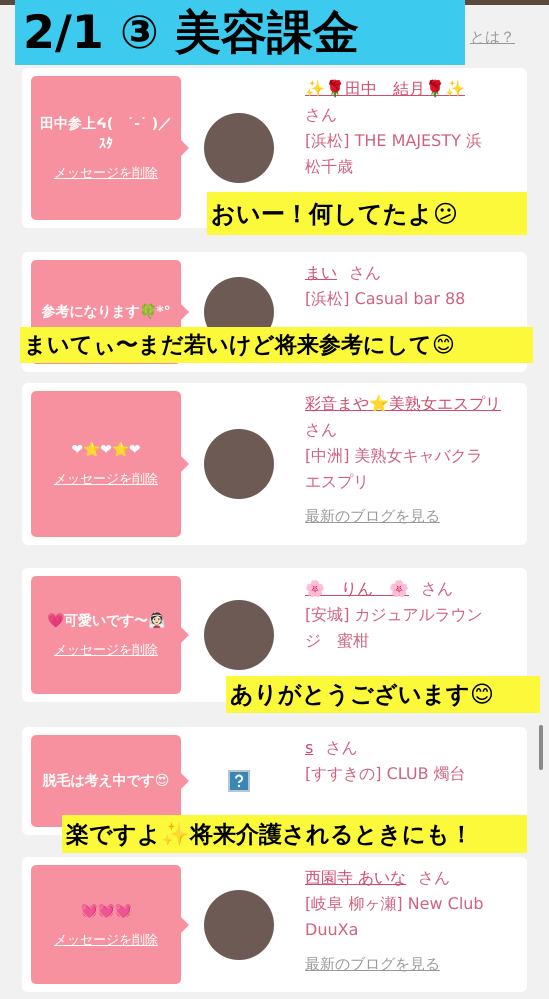 The width and height of the screenshot is (549, 999). I want to click on caption-banner: 楽ですよ✨将来介護されるときにも！, so click(294, 834).